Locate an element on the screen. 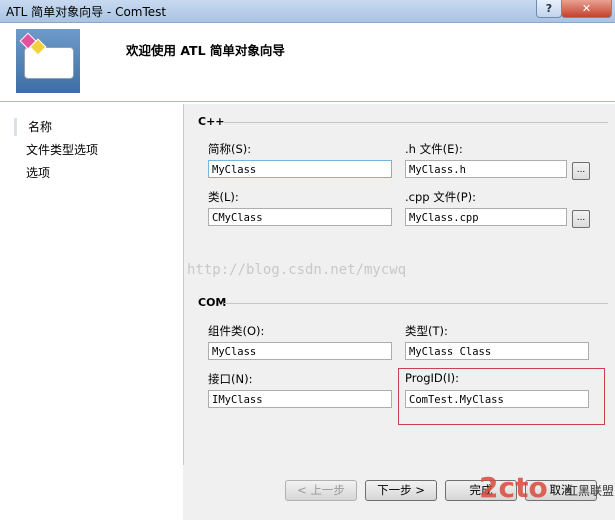 This screenshot has height=520, width=615. class-label: 类(L): is located at coordinates (223, 197).